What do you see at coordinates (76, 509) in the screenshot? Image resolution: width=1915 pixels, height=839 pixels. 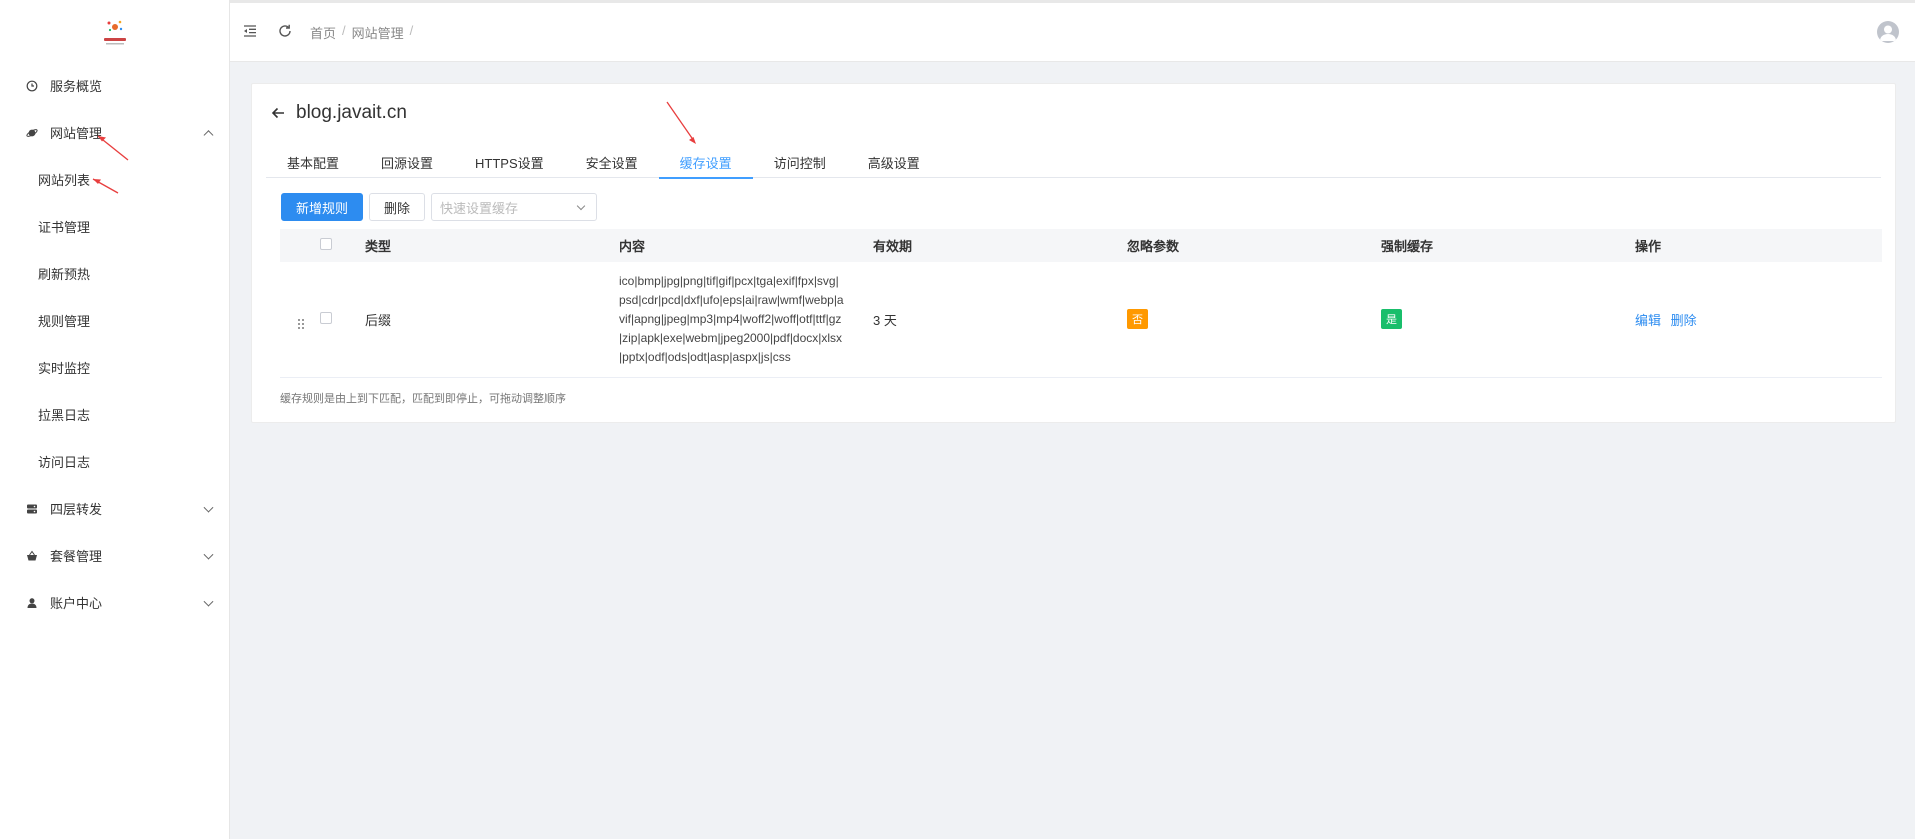 I see `sidebar-item-label: 四层转发` at bounding box center [76, 509].